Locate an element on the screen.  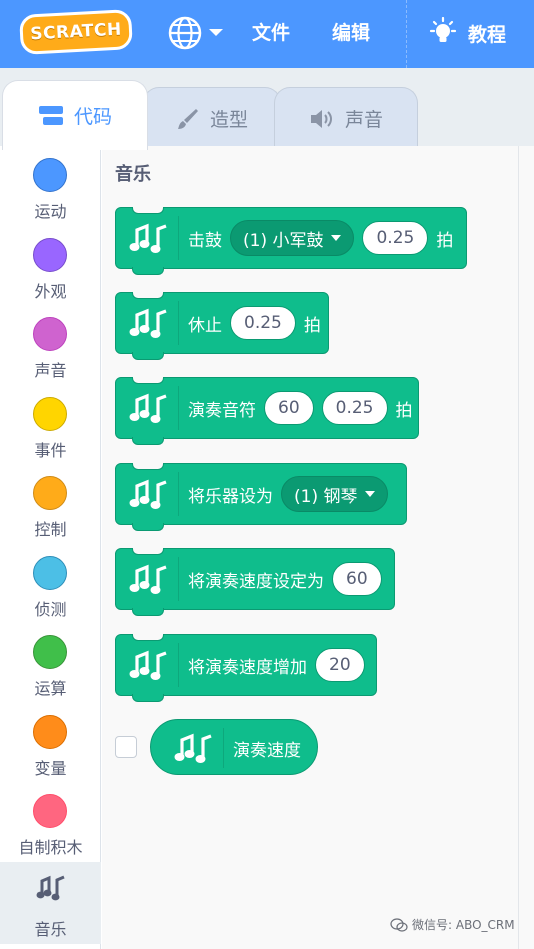
tutorials-button: 教程 is located at coordinates (478, 33).